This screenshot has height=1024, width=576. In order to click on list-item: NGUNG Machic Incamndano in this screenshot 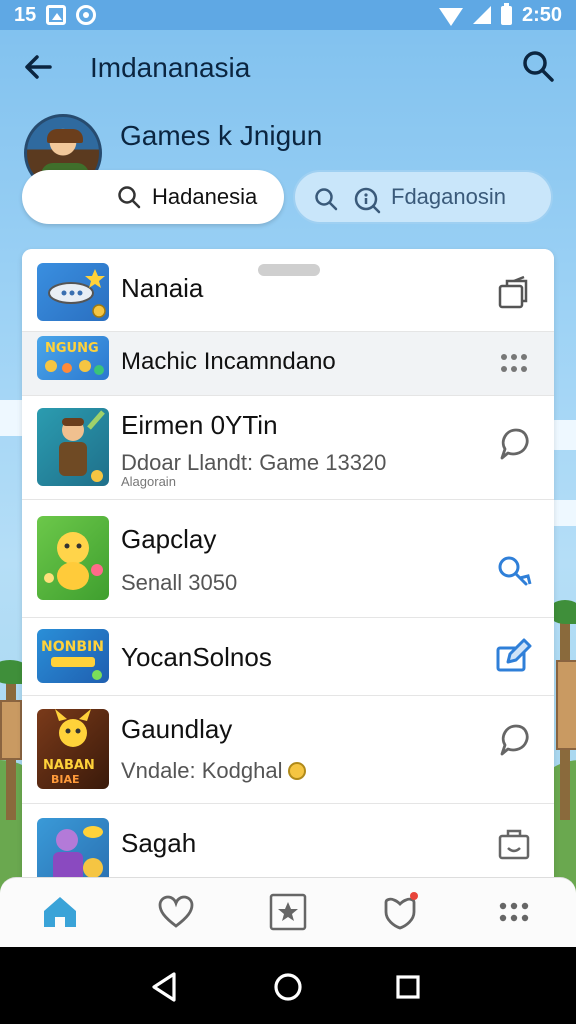, I will do `click(288, 364)`.